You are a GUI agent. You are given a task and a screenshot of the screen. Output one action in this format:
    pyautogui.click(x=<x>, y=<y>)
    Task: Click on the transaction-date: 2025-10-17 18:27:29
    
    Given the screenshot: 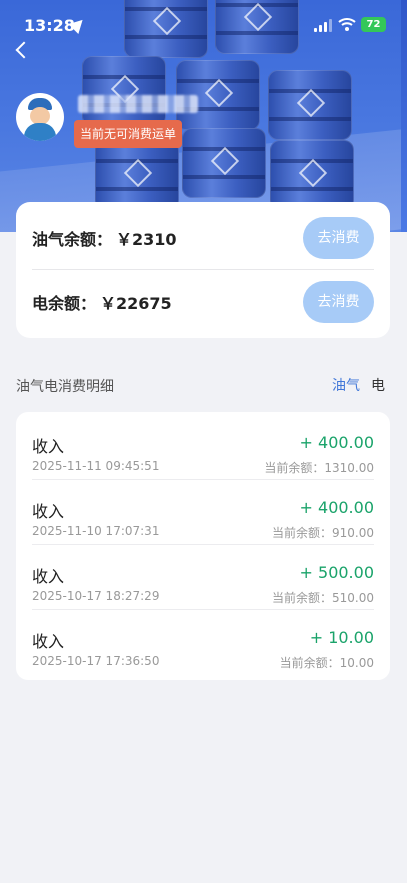 What is the action you would take?
    pyautogui.click(x=96, y=596)
    